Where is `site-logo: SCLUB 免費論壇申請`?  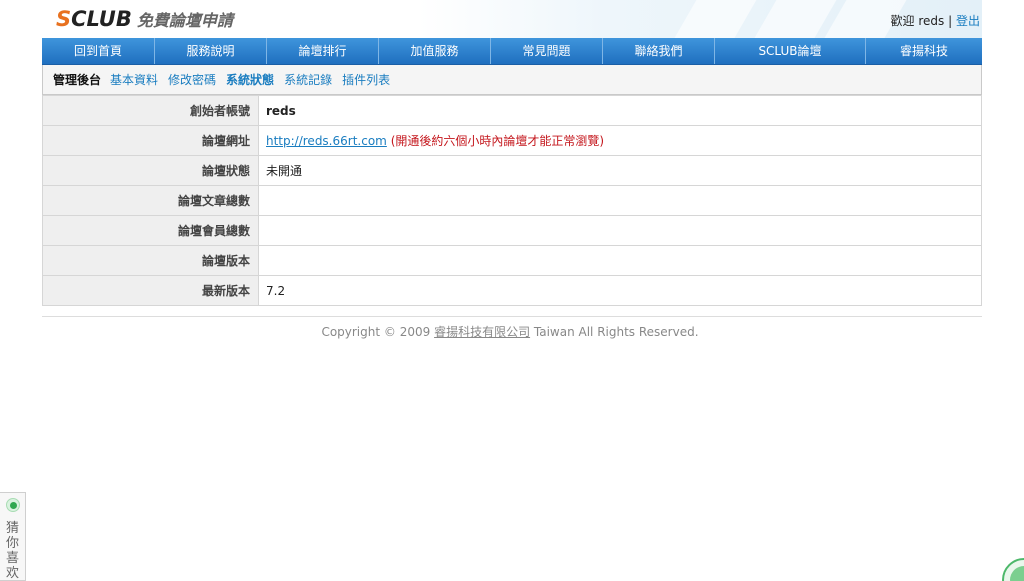 site-logo: SCLUB 免費論壇申請 is located at coordinates (144, 19).